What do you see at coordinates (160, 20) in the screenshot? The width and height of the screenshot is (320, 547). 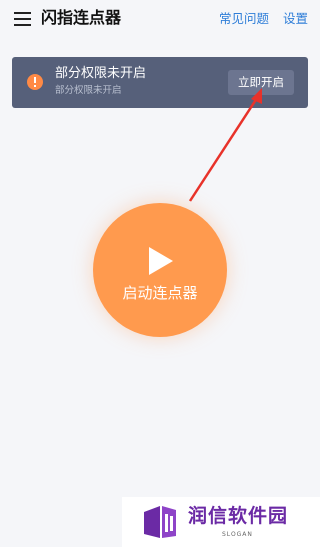 I see `top-bar: 闪指连点器 常见问题 设置` at bounding box center [160, 20].